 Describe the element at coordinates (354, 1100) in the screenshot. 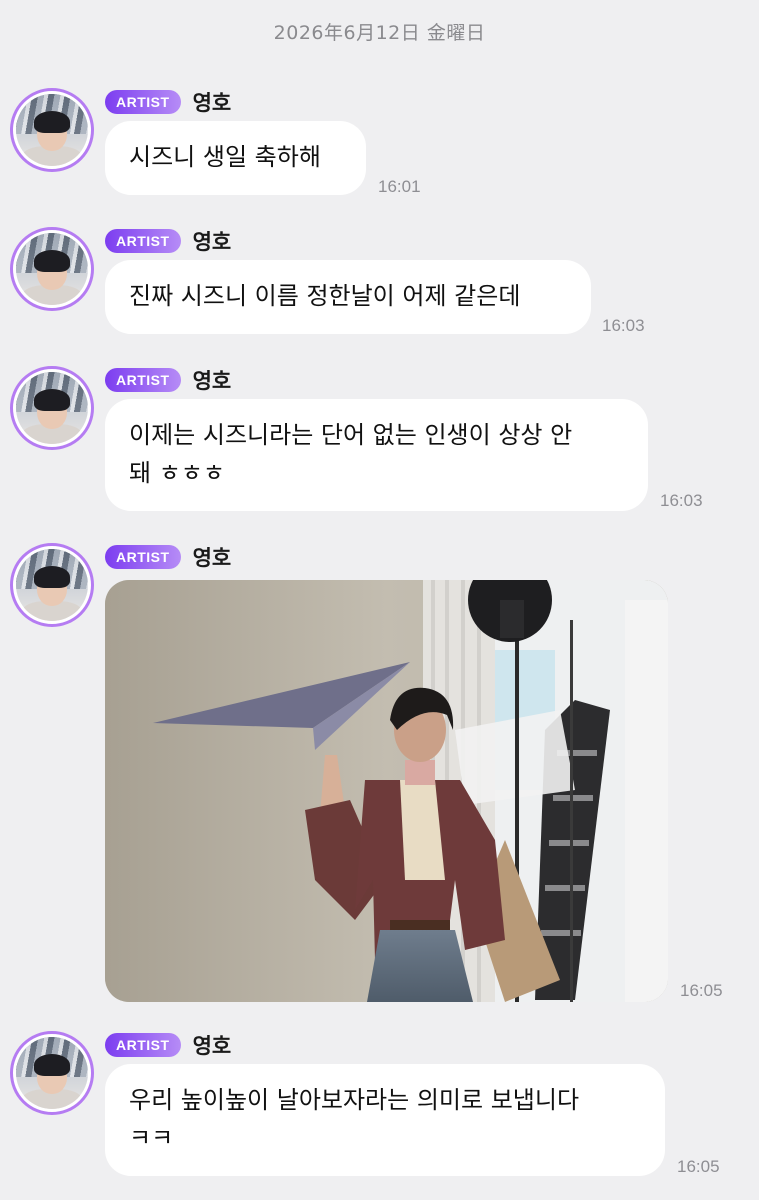

I see `message-text: 우리 높이높이 날아보자라는 의미로 보냅니다` at that location.